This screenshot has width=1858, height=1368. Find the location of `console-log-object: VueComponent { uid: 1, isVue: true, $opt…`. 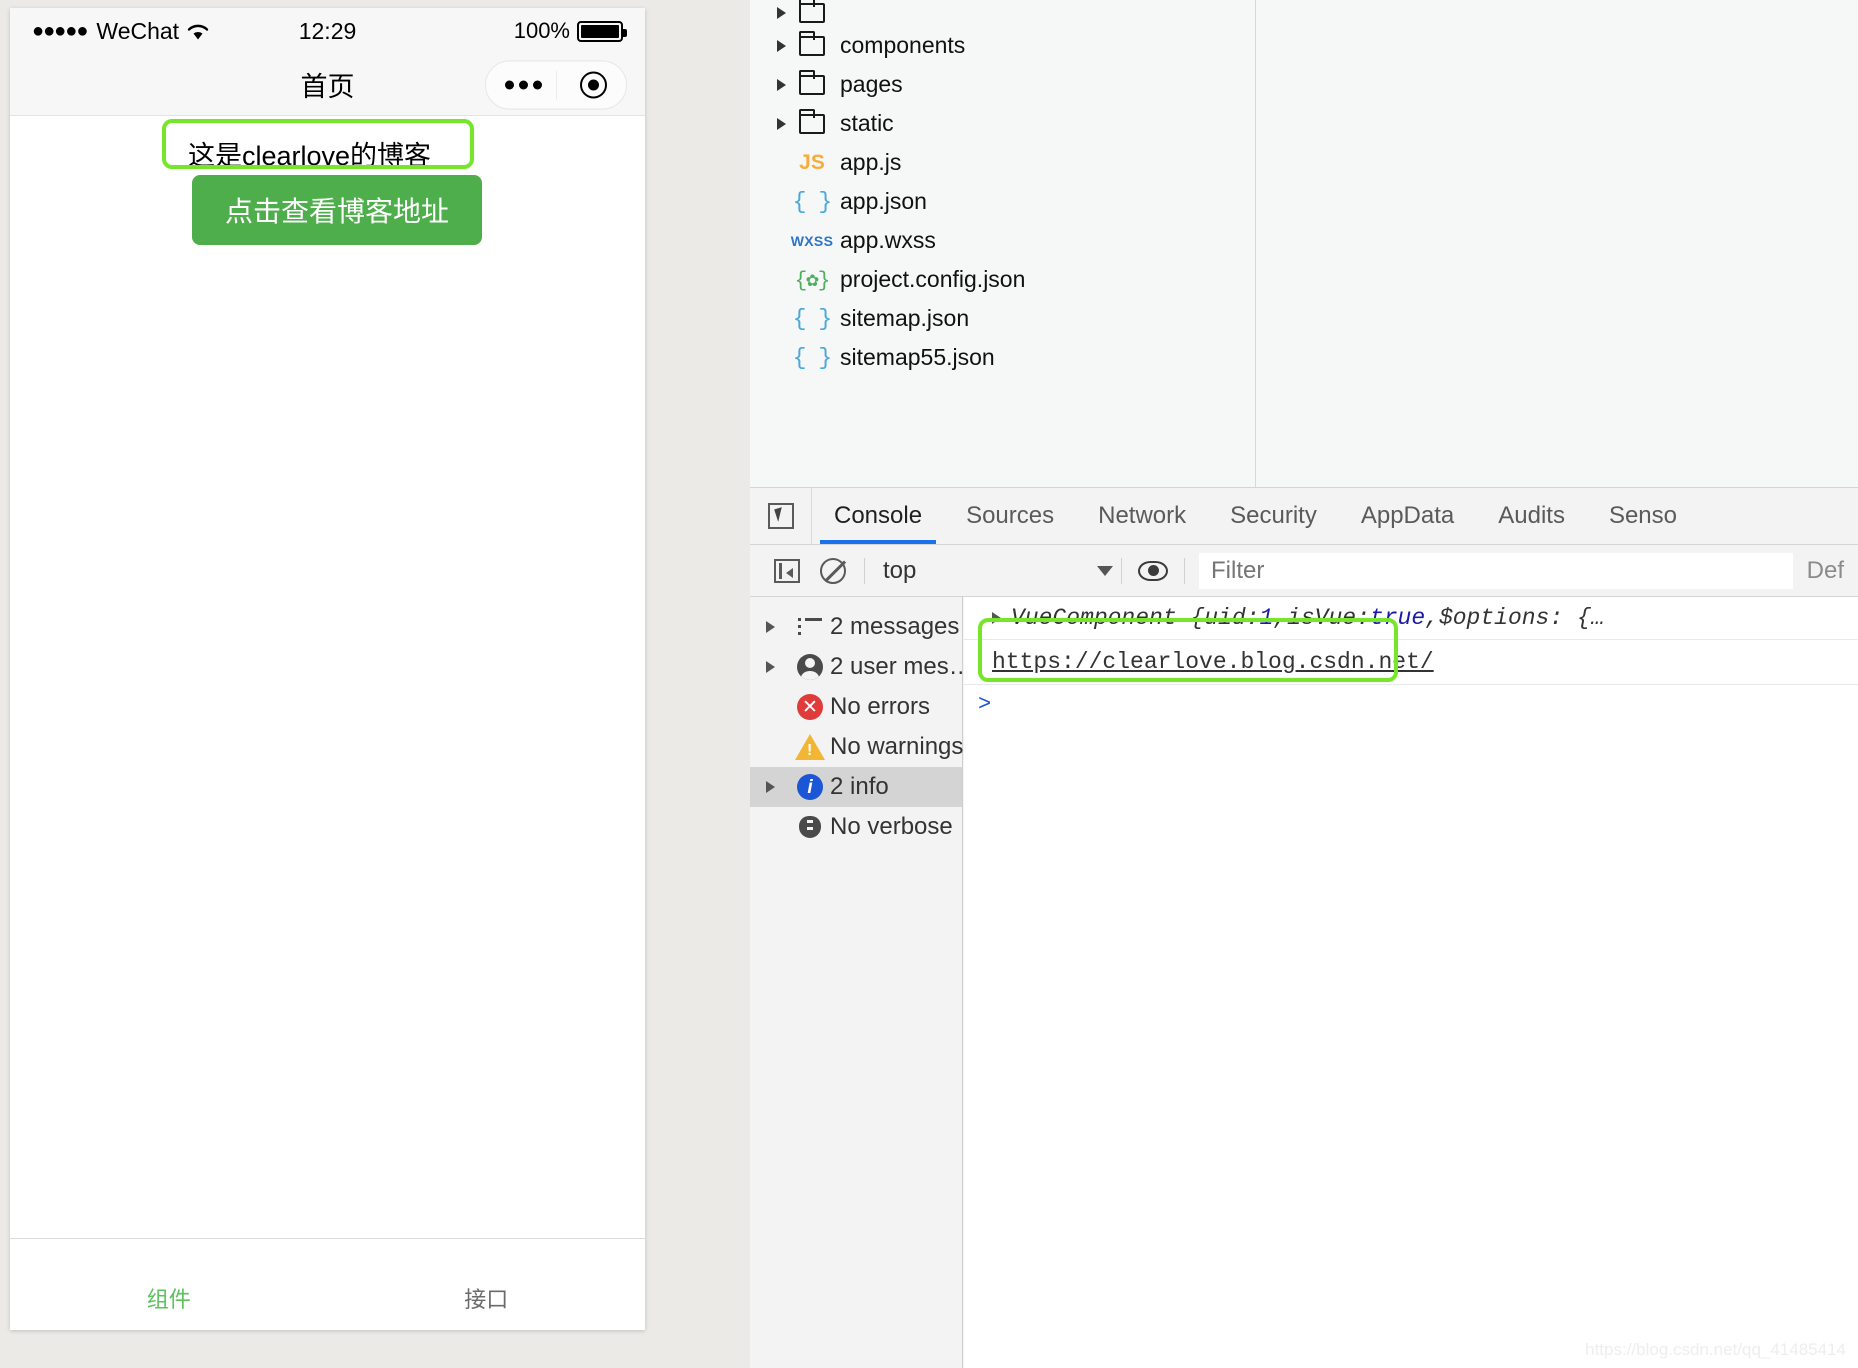

console-log-object: VueComponent { uid: 1, isVue: true, $opt… is located at coordinates (1411, 618).